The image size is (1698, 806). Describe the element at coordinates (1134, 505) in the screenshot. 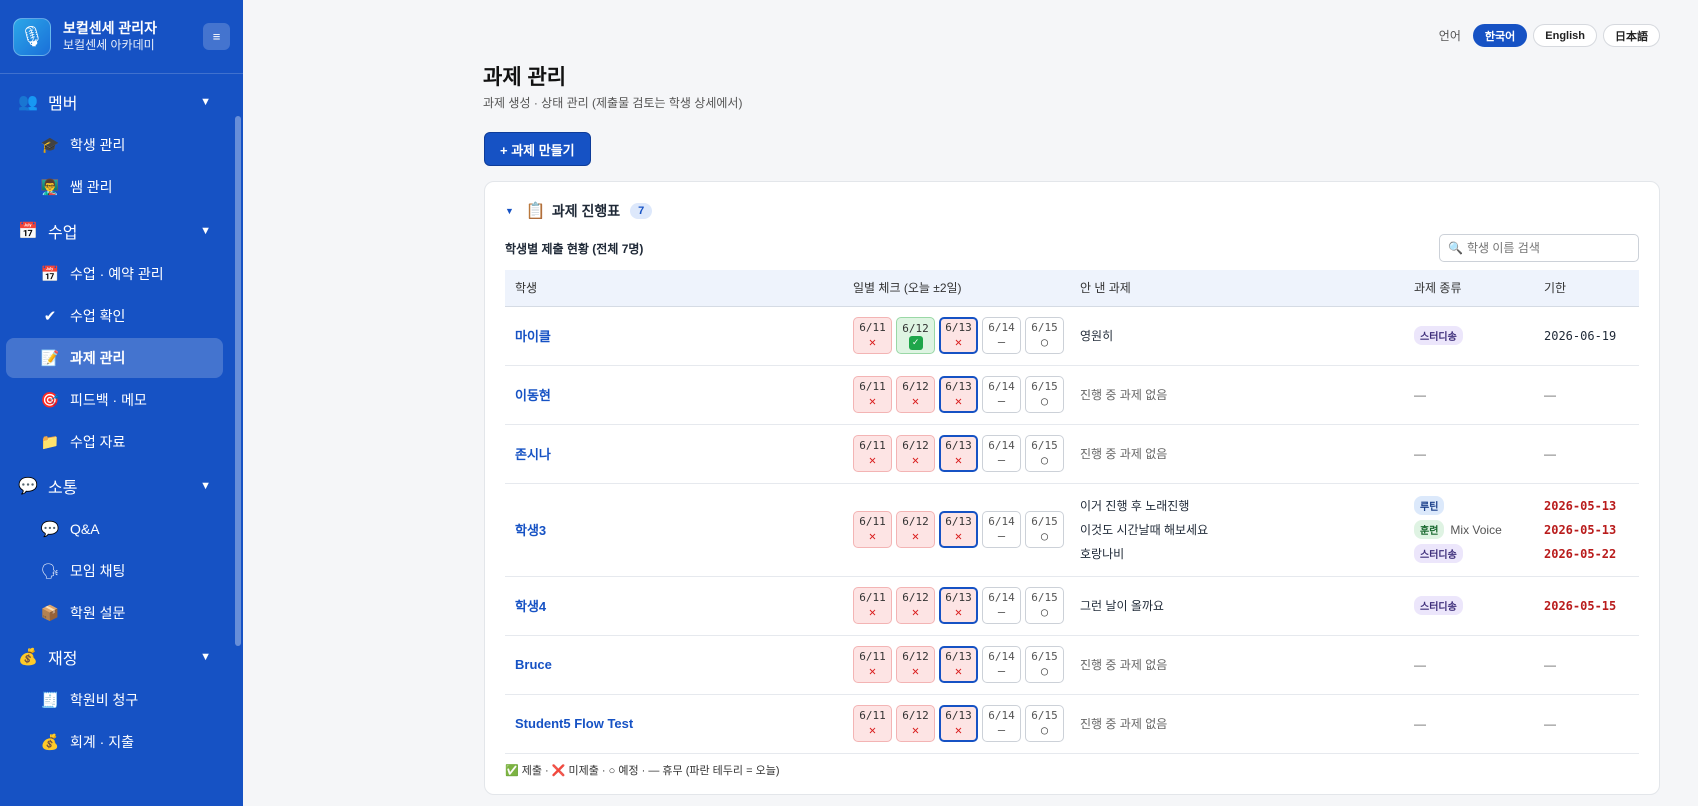

I see `task-title: 이거 진행 후 노래진행` at that location.